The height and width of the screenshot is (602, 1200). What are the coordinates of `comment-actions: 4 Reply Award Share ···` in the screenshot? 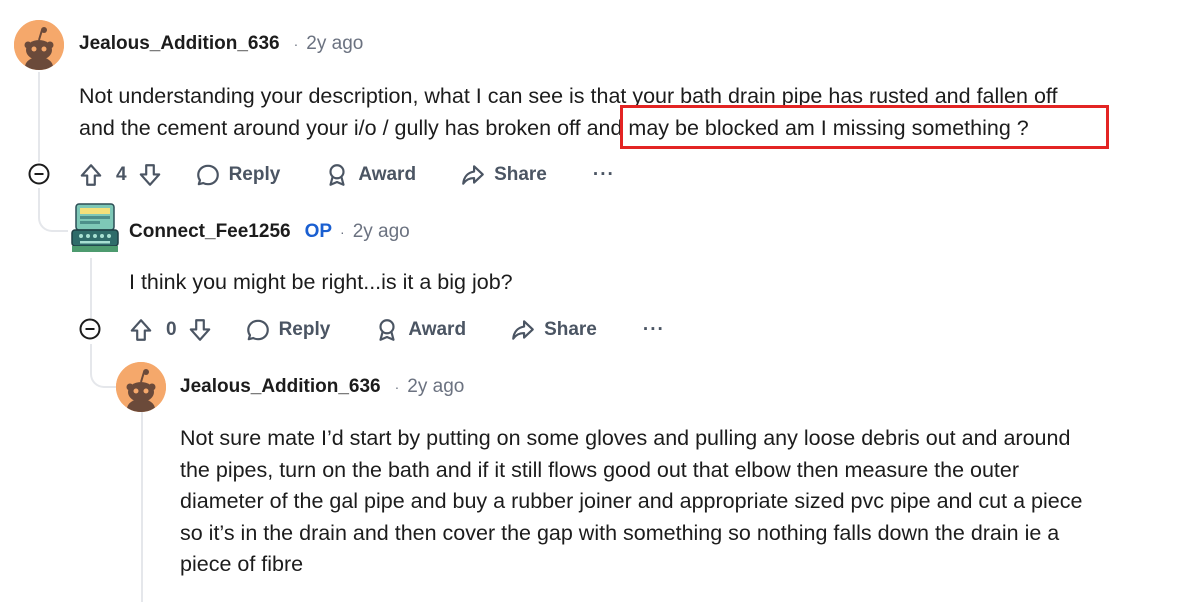 It's located at (346, 175).